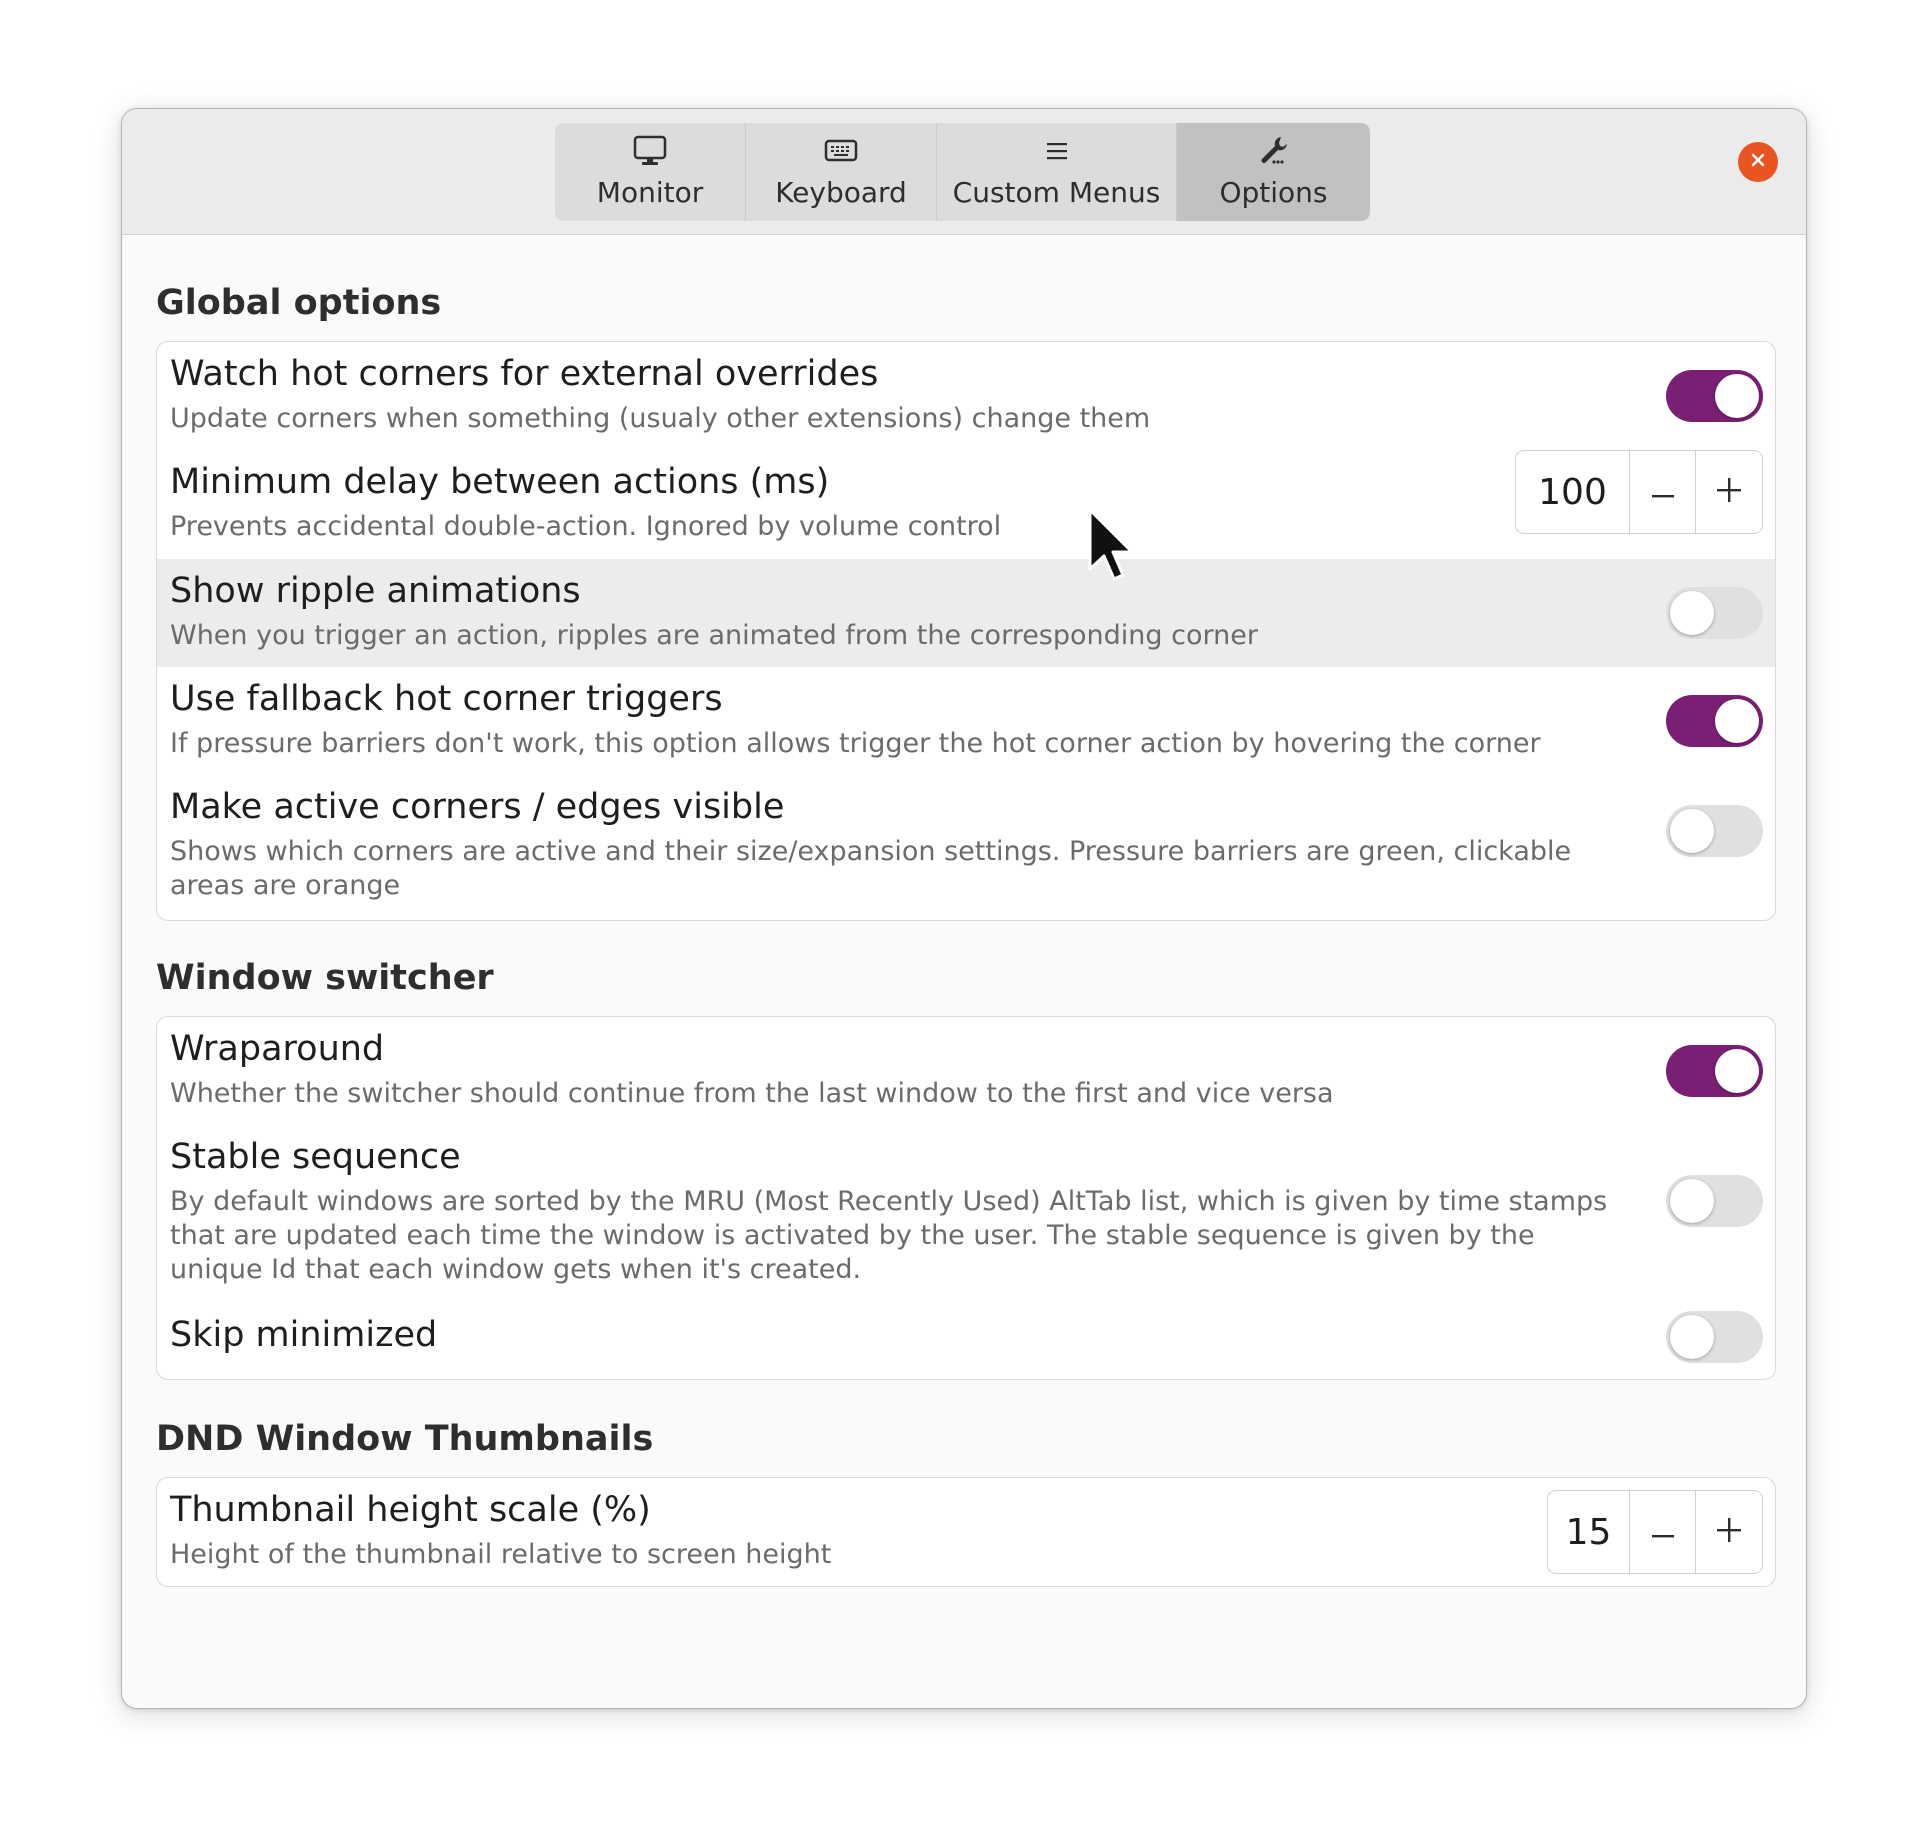  Describe the element at coordinates (841, 192) in the screenshot. I see `tab-label: Keyboard` at that location.